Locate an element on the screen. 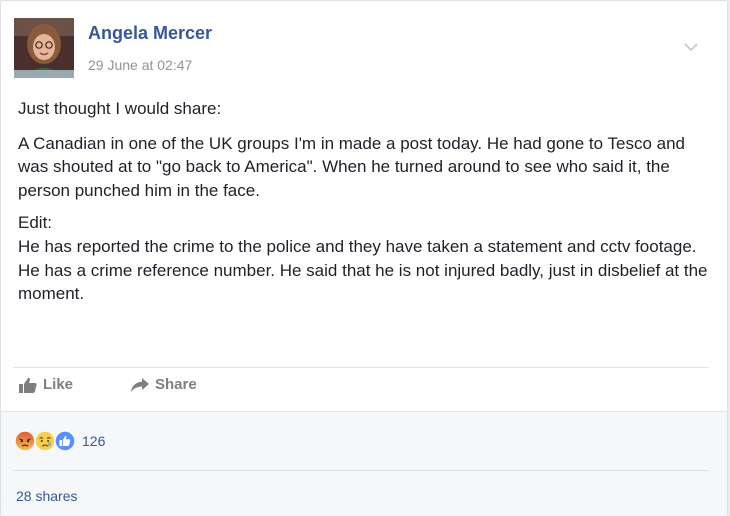 This screenshot has width=730, height=516. avatar-image is located at coordinates (44, 48).